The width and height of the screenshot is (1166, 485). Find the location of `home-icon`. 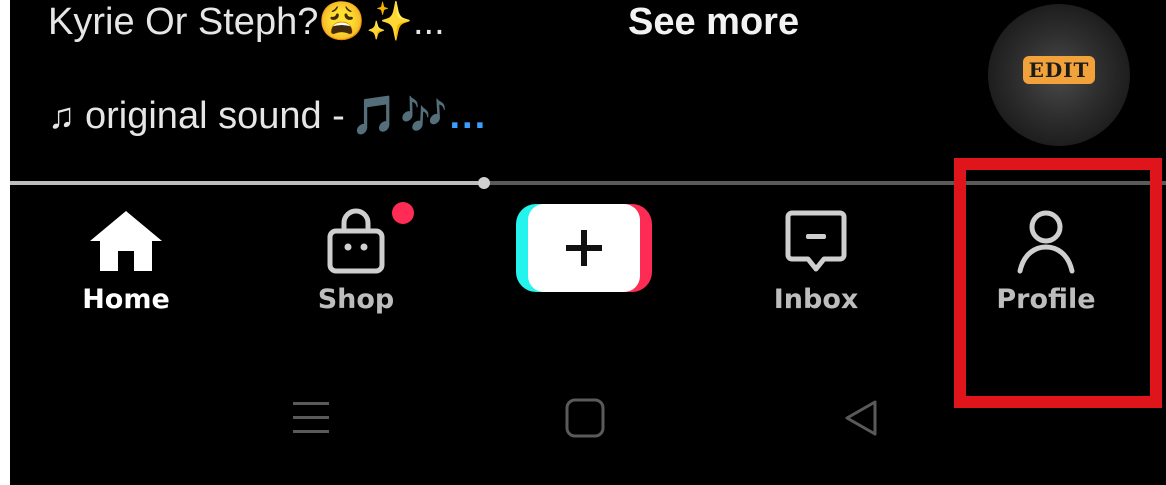

home-icon is located at coordinates (126, 241).